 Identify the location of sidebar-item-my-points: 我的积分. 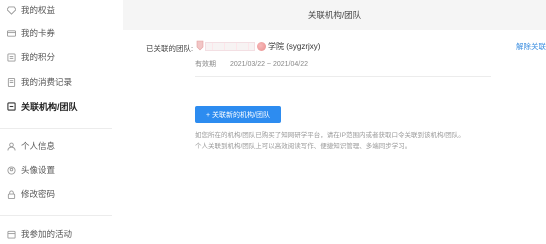
(56, 57).